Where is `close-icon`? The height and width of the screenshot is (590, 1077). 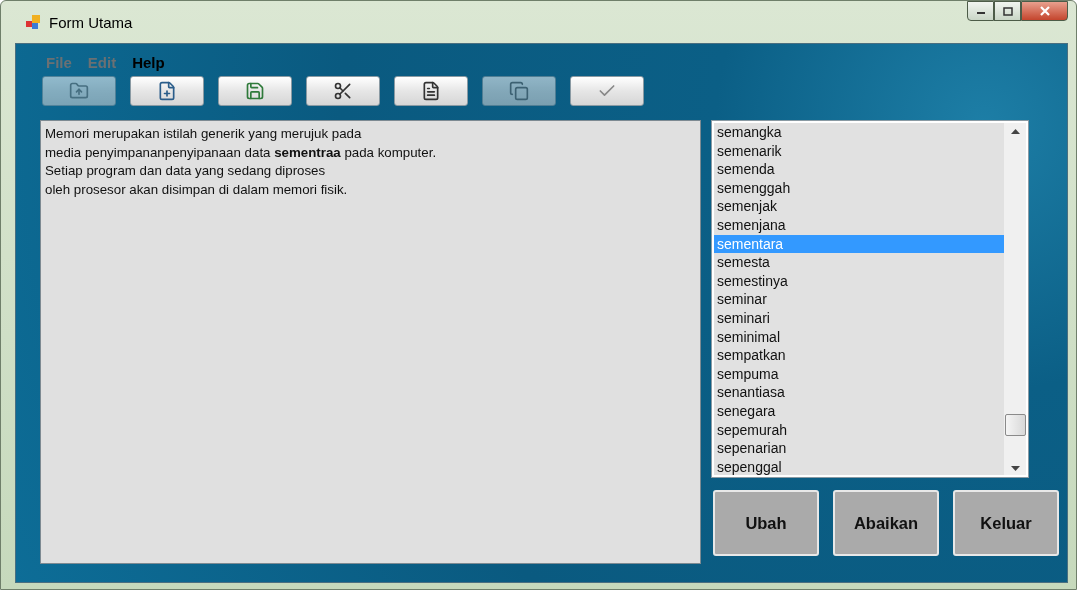 close-icon is located at coordinates (1044, 11).